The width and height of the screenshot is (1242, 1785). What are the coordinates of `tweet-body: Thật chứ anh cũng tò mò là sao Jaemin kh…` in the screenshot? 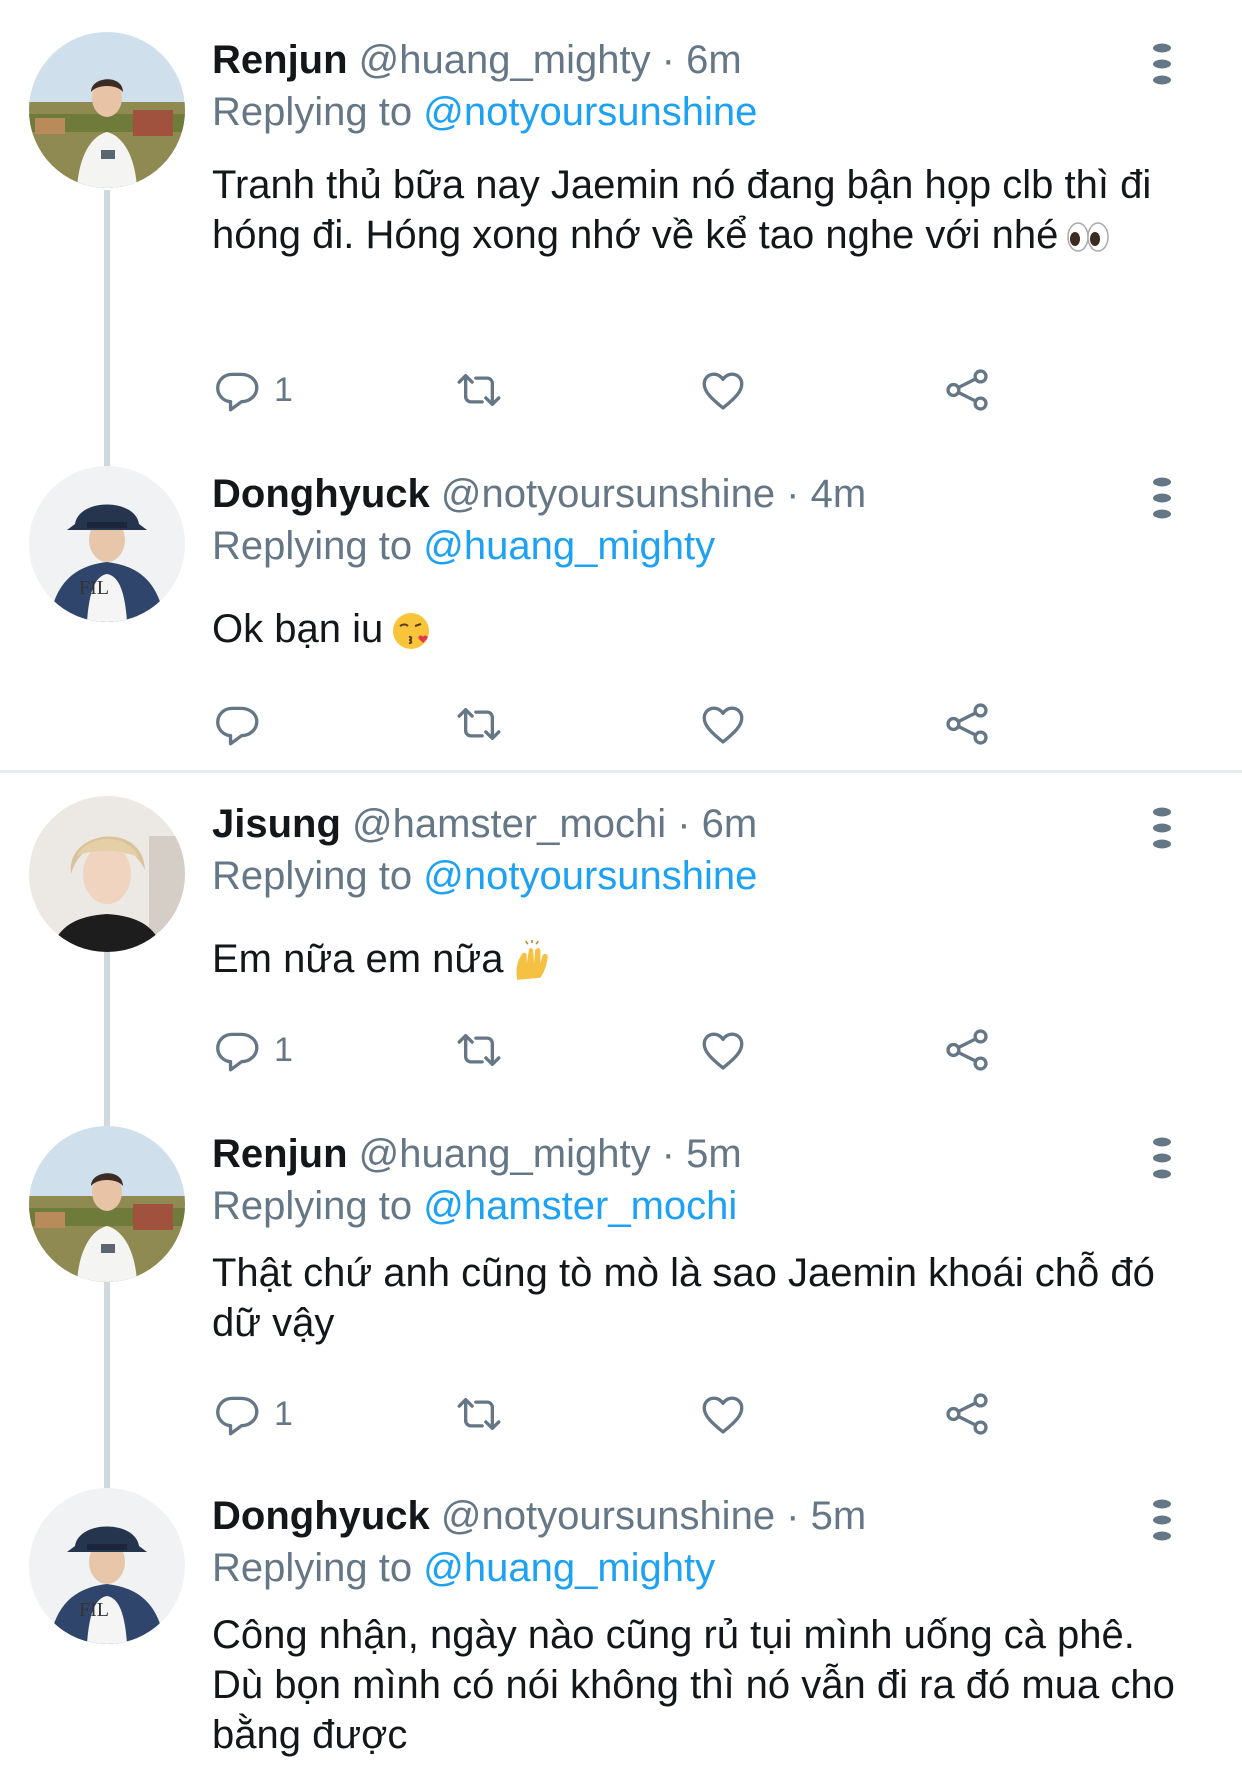 It's located at (702, 1298).